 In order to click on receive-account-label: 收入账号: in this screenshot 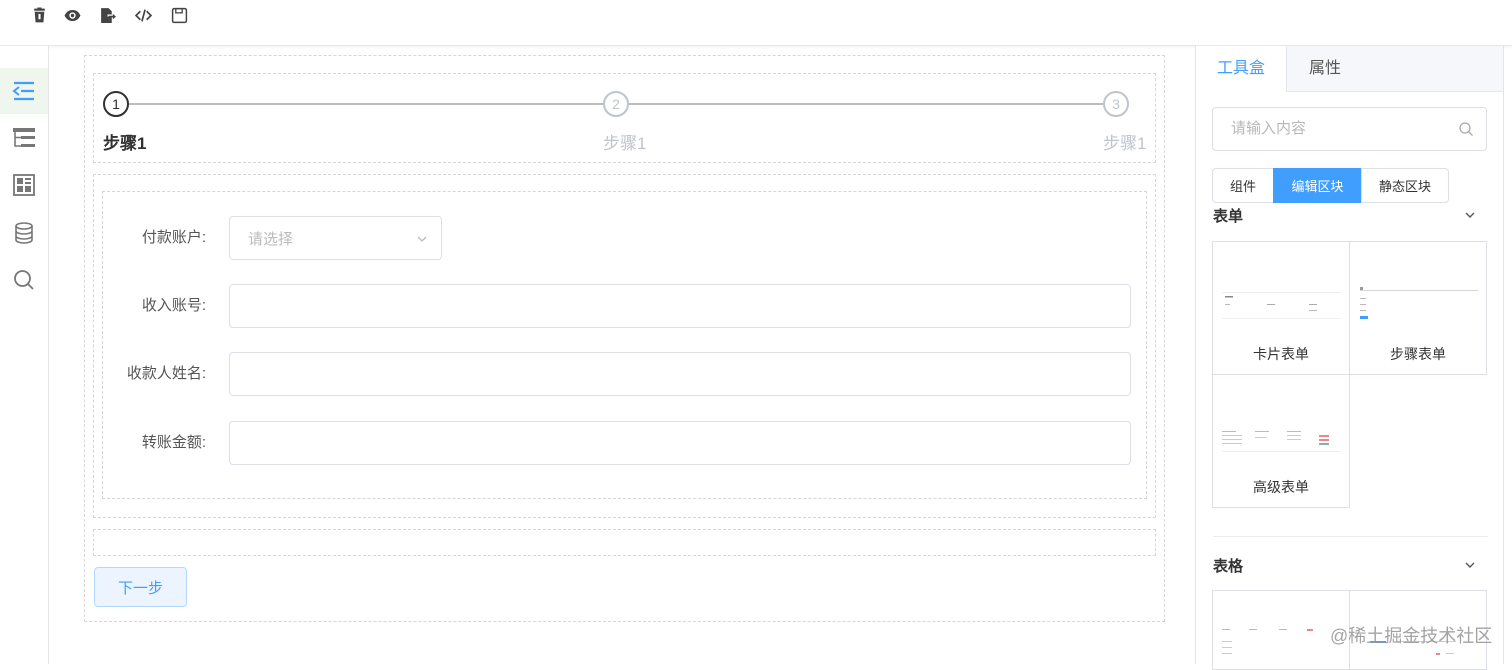, I will do `click(173, 305)`.